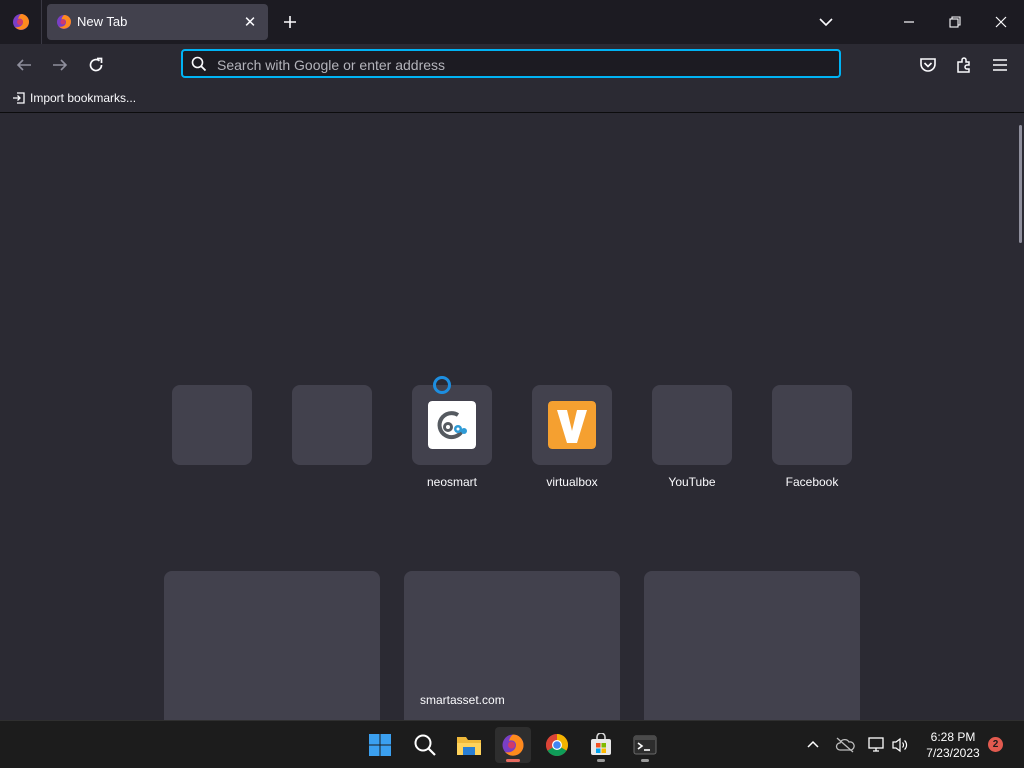 The width and height of the screenshot is (1024, 768). I want to click on address-bar, so click(511, 63).